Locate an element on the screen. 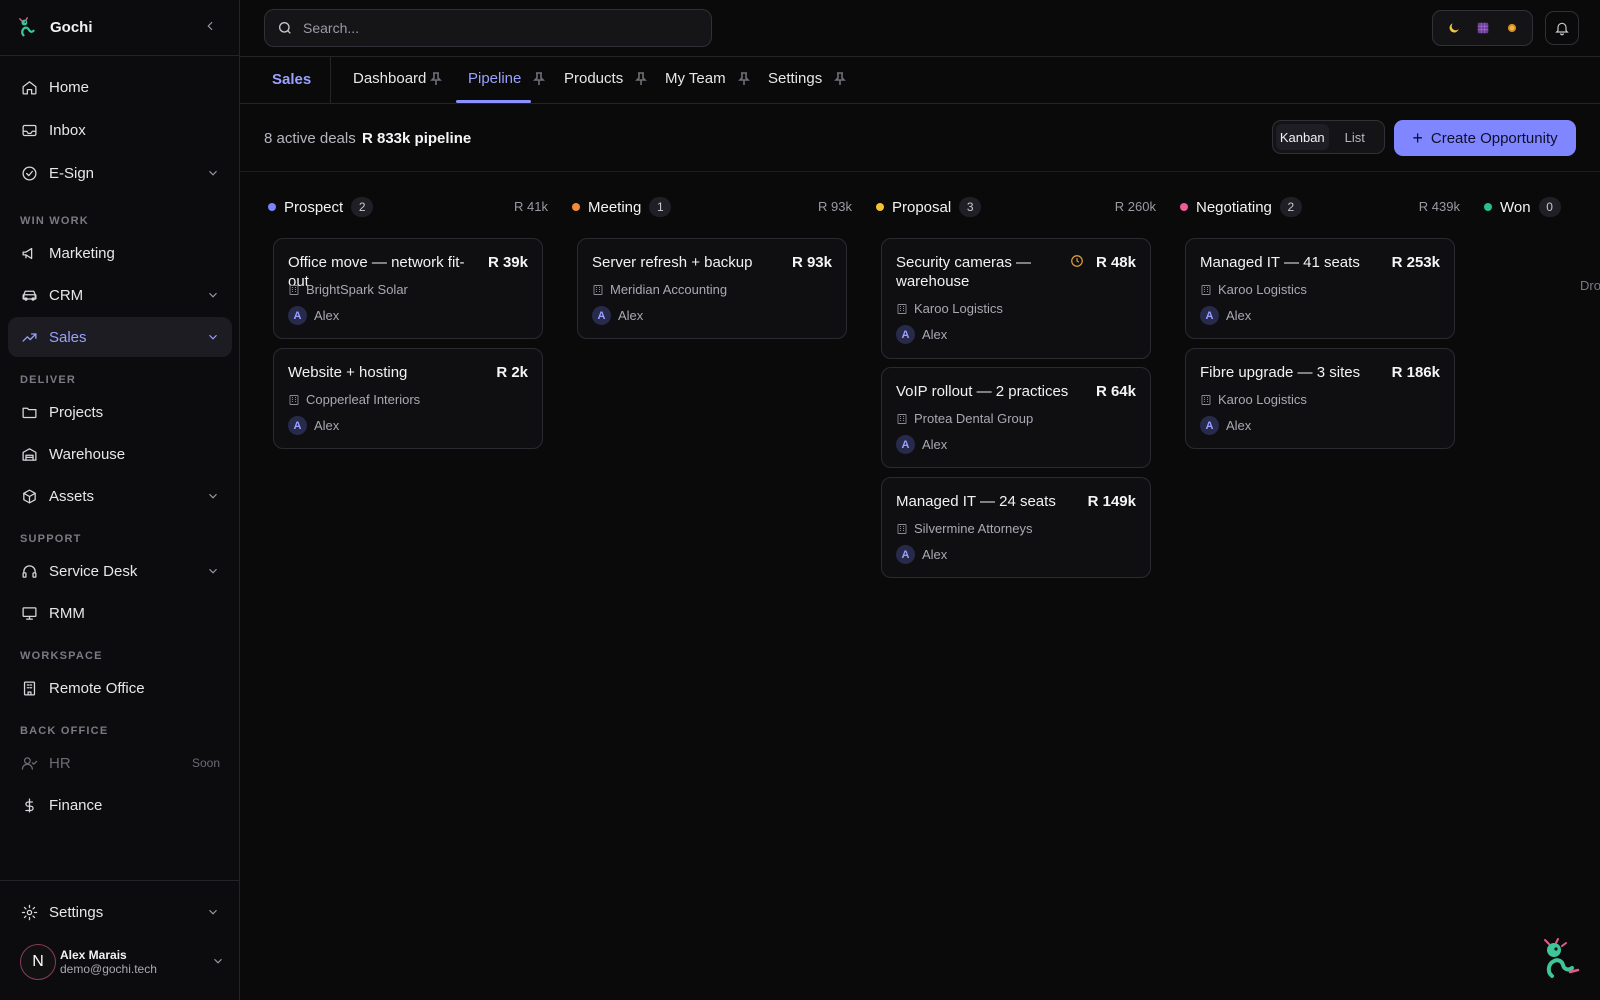 The image size is (1600, 1000). company-name: BrightSpark Solar is located at coordinates (357, 289).